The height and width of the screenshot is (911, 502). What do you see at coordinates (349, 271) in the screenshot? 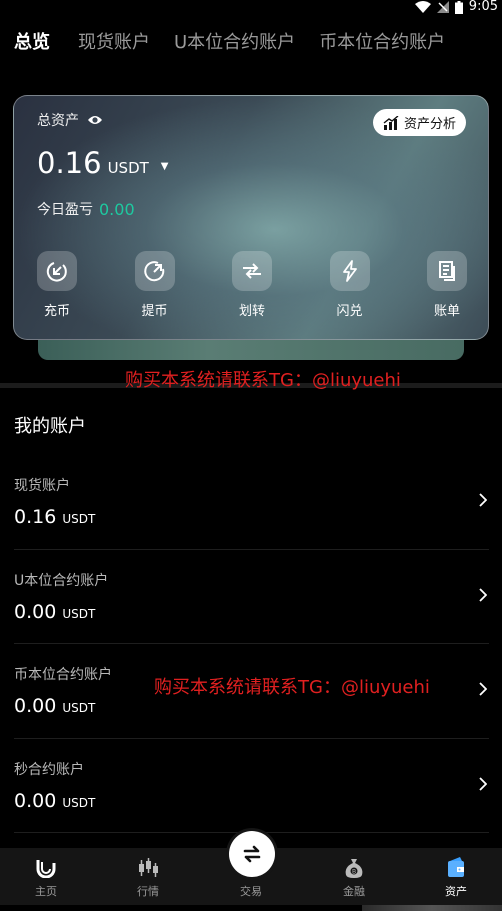
I see `flash-swap-icon` at bounding box center [349, 271].